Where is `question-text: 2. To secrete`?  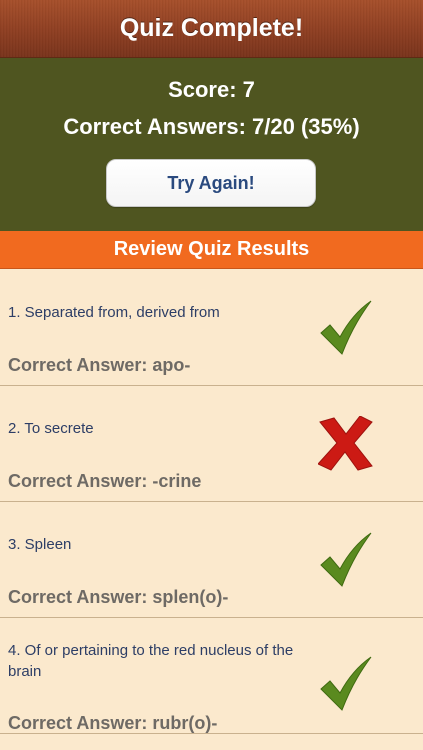 question-text: 2. To secrete is located at coordinates (51, 428).